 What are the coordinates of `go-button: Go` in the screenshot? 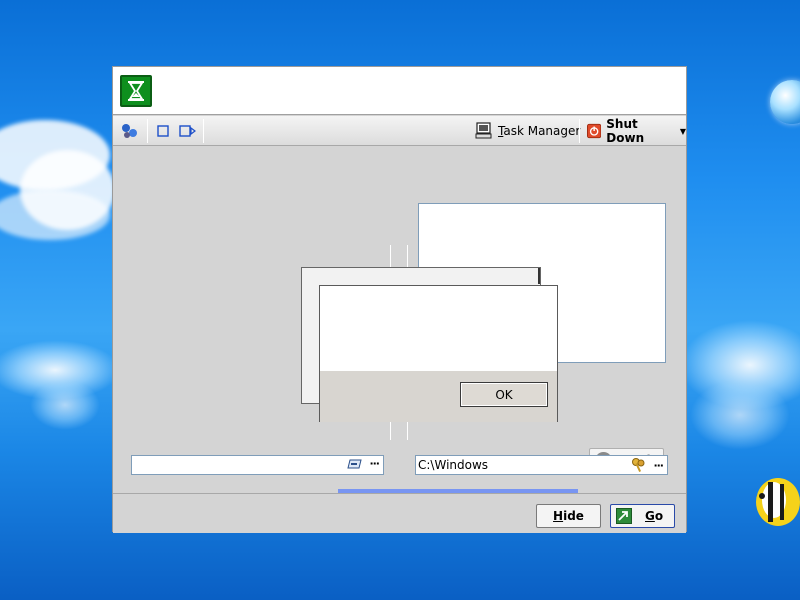 It's located at (642, 516).